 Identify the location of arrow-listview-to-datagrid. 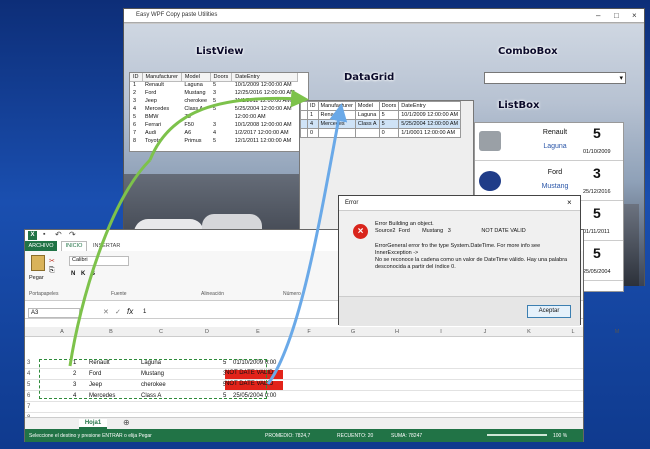
(228, 125).